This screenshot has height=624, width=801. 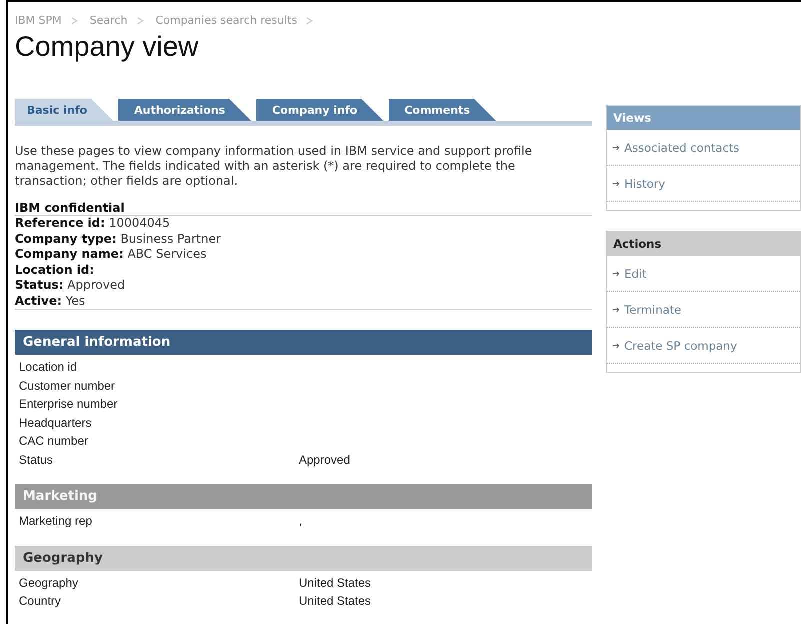 What do you see at coordinates (303, 254) in the screenshot?
I see `detail-field: Company name: ABC Services` at bounding box center [303, 254].